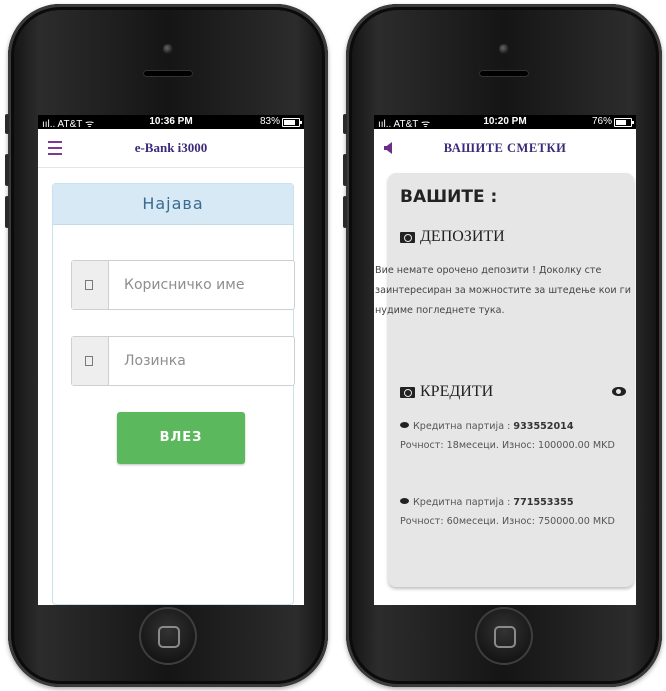 The height and width of the screenshot is (691, 666). I want to click on password-placeholder: Лозинка, so click(155, 361).